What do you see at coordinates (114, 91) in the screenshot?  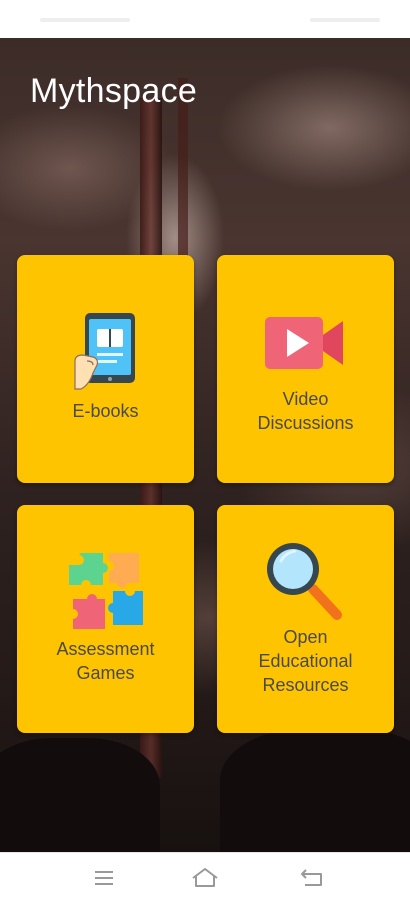 I see `app-title: Mythspace` at bounding box center [114, 91].